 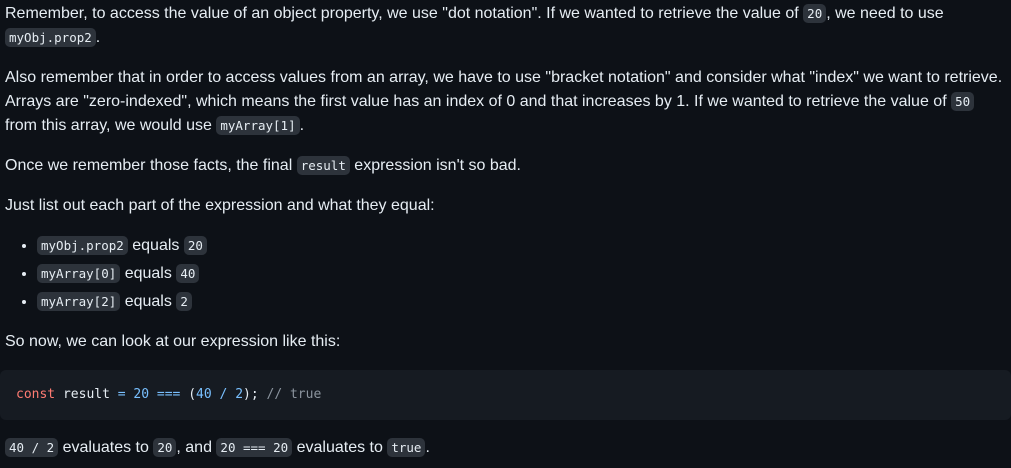 I want to click on code-operator: /, so click(x=223, y=394).